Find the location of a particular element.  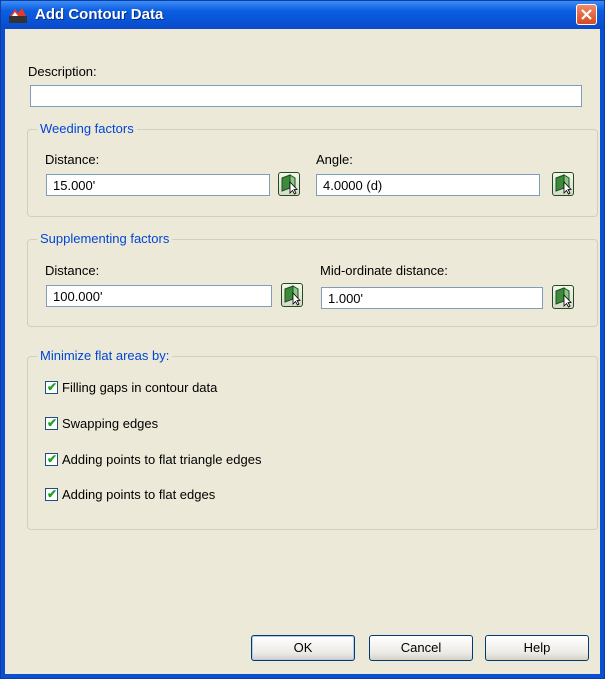

app-icon is located at coordinates (18, 15).